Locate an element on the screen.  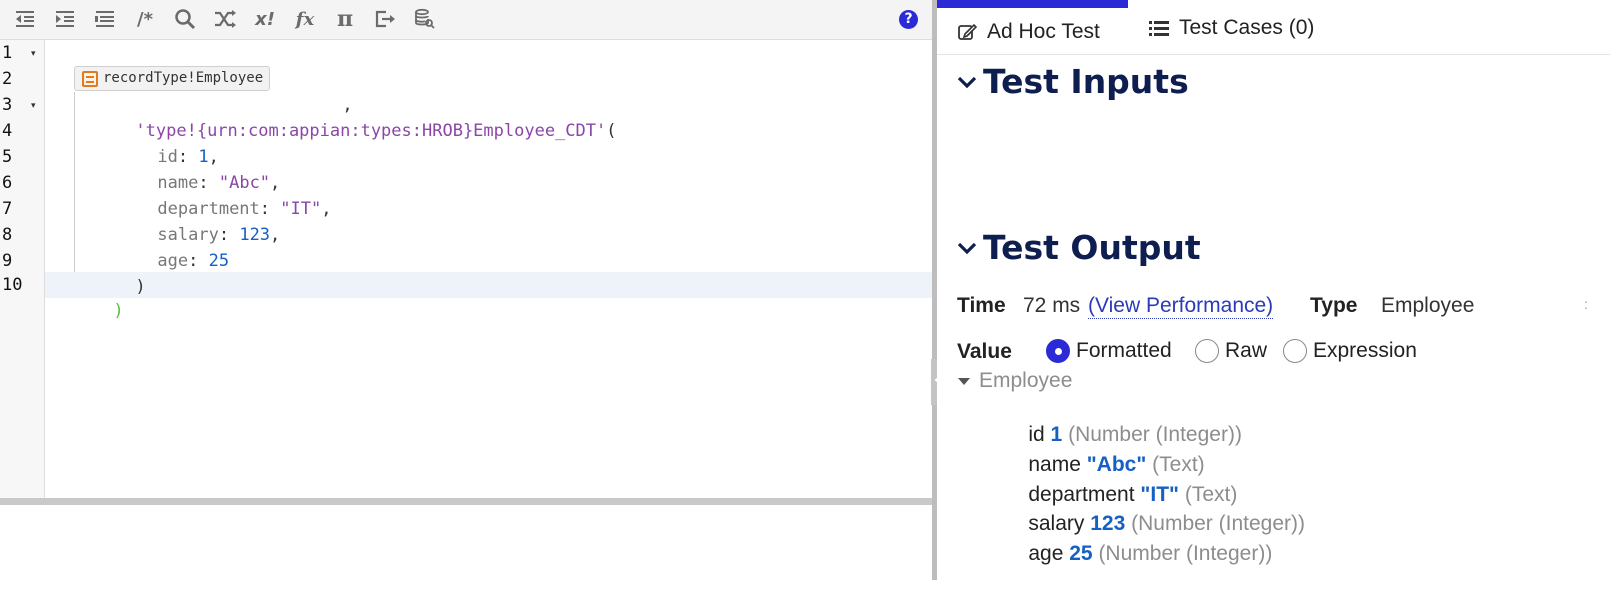
comment-icon: /* is located at coordinates (145, 19).